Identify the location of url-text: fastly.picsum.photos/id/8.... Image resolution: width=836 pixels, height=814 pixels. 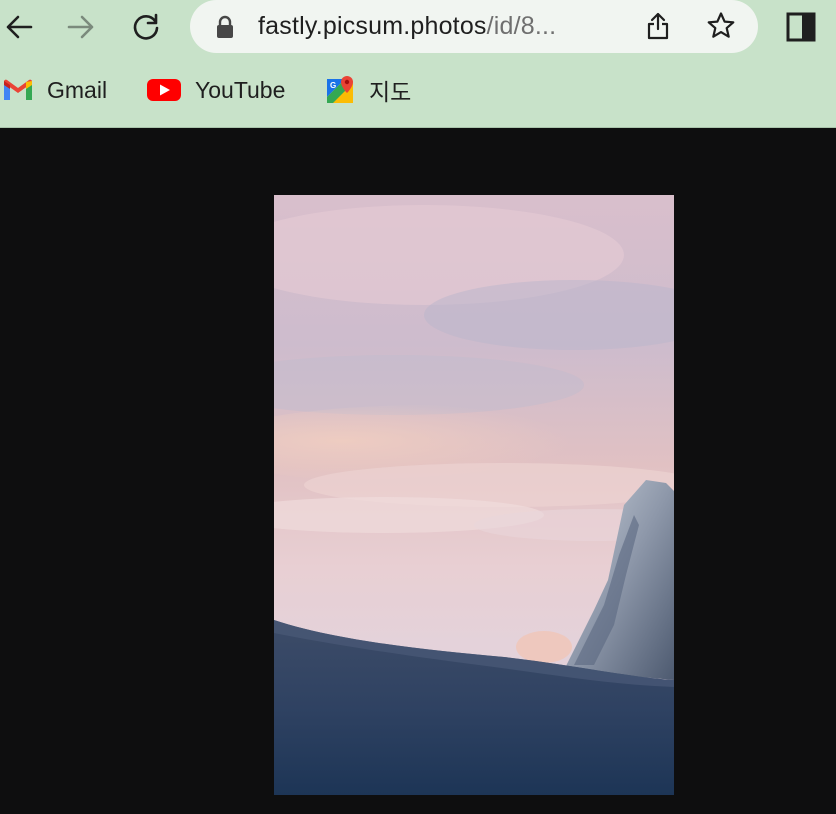
(438, 26).